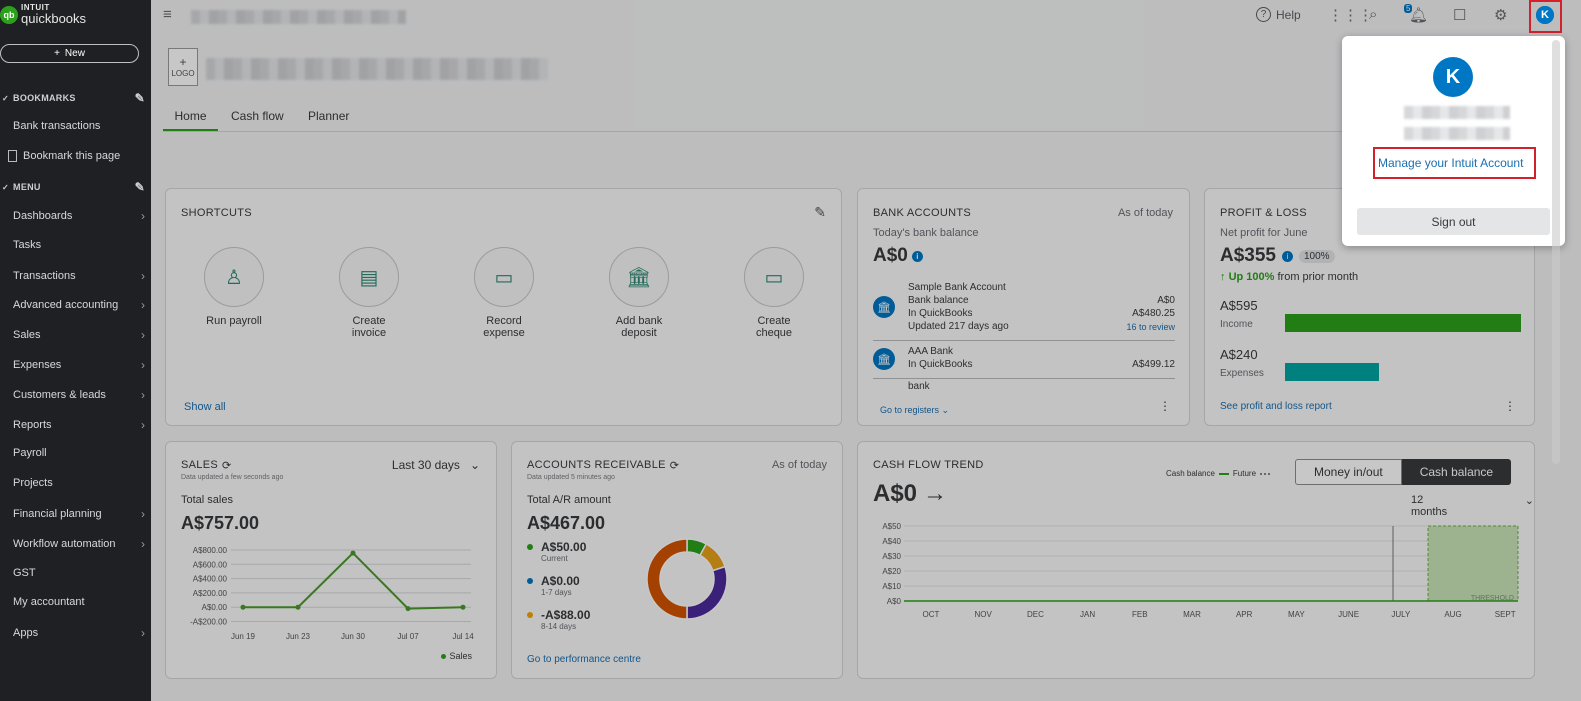 This screenshot has width=1581, height=701. Describe the element at coordinates (32, 424) in the screenshot. I see `sidebar-item-label: Reports` at that location.